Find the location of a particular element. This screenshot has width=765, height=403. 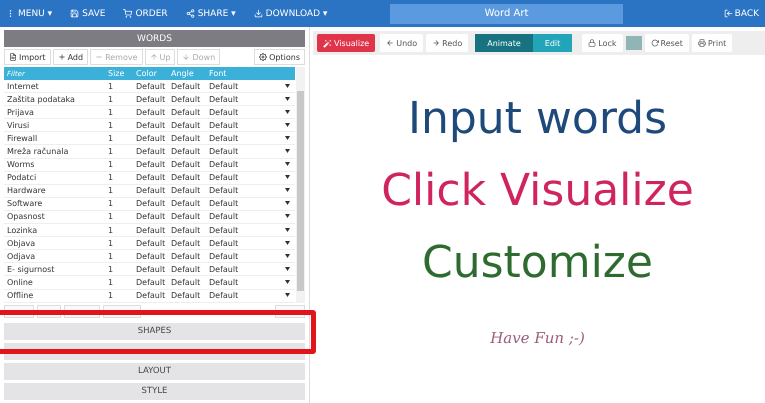

back-link: BACK is located at coordinates (741, 13).